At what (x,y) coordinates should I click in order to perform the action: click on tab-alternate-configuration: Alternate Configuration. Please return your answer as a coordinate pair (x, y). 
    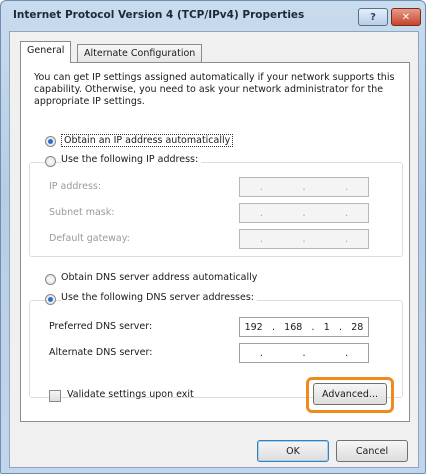
    Looking at the image, I should click on (140, 54).